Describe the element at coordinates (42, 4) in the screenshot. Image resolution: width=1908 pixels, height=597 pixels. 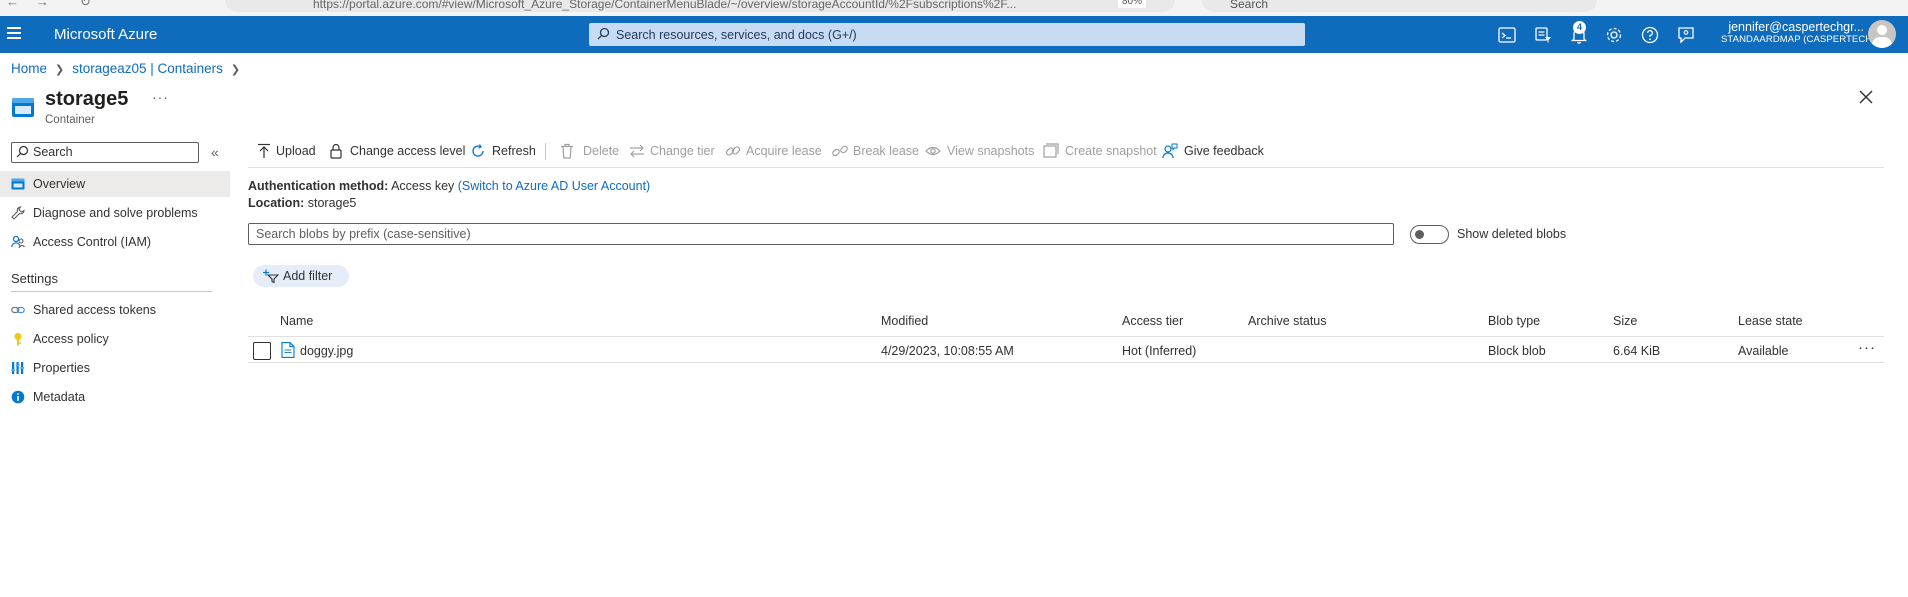
I see `forward-icon: →` at that location.